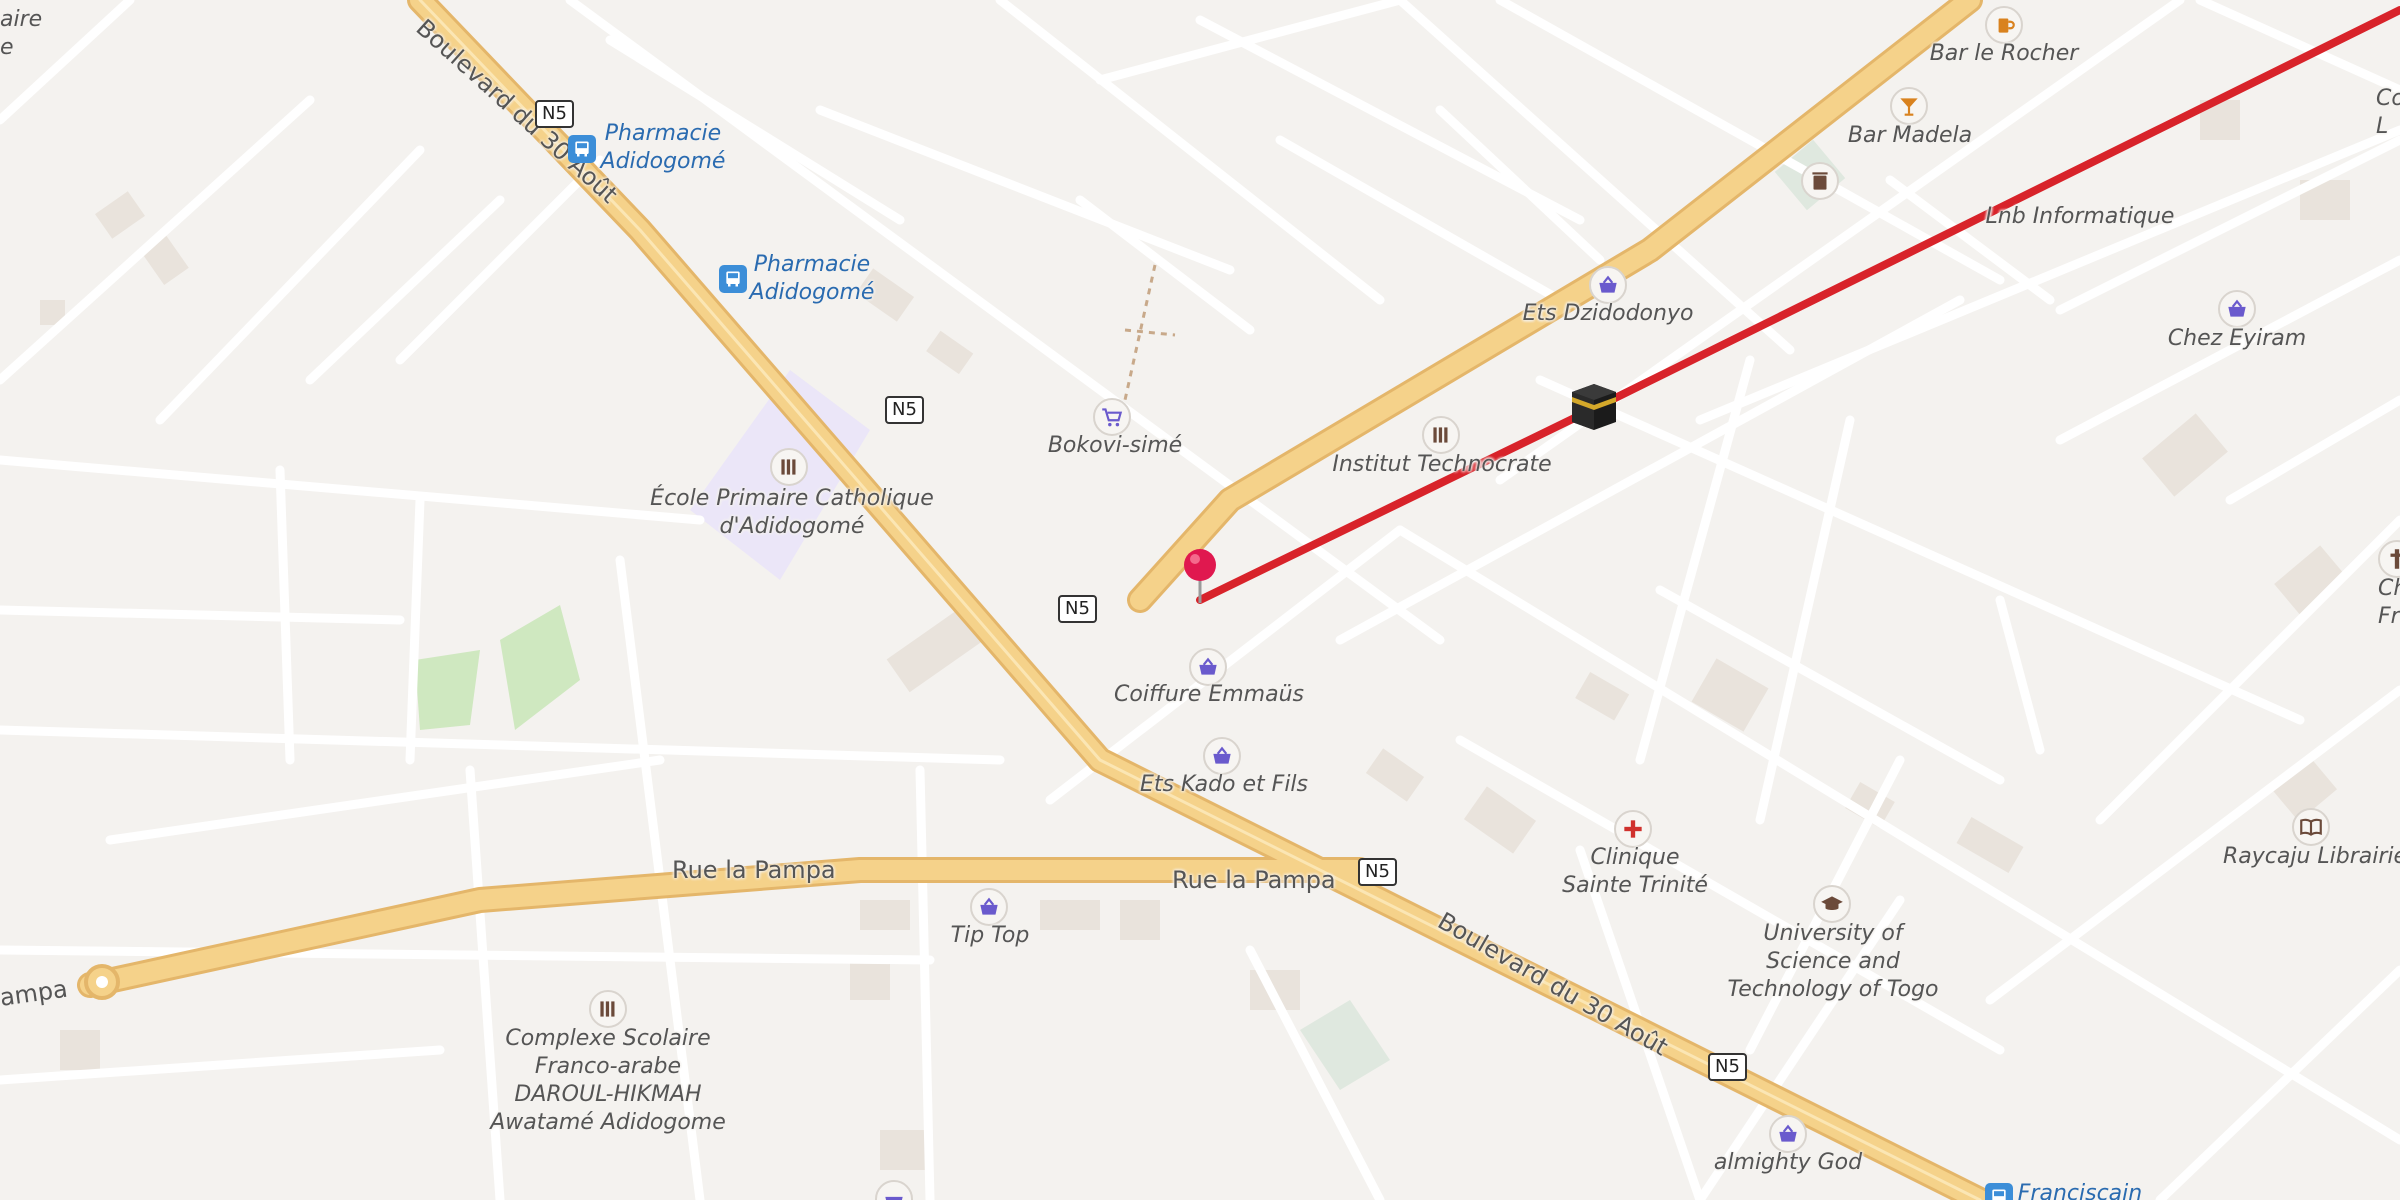 This screenshot has height=1200, width=2400. Describe the element at coordinates (2311, 857) in the screenshot. I see `poi-label-raycaju-librairie: Raycaju Librairie` at that location.